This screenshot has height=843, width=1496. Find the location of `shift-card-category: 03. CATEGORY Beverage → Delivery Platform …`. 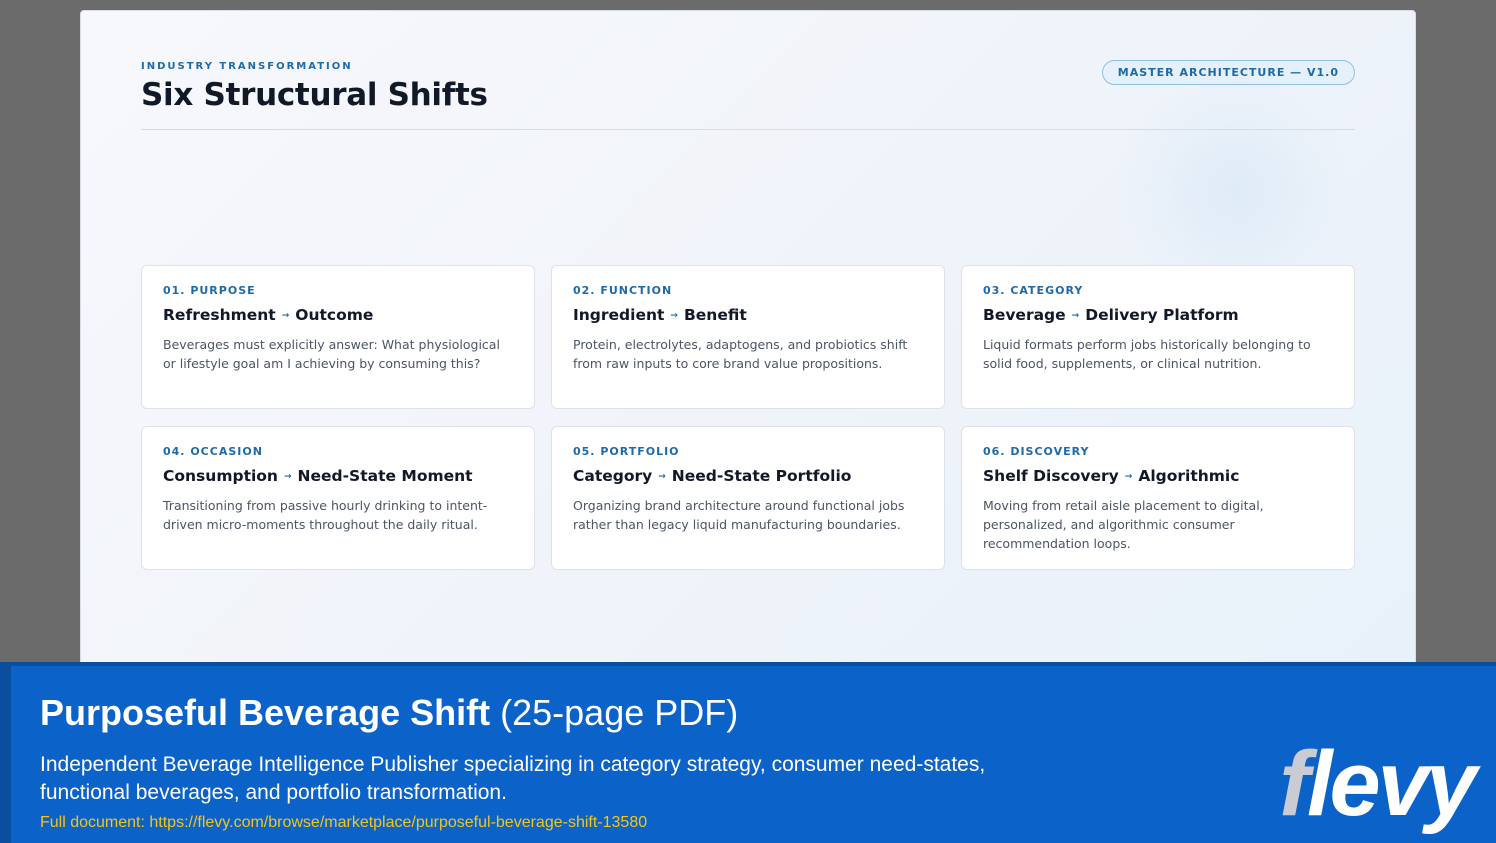

shift-card-category: 03. CATEGORY Beverage → Delivery Platform … is located at coordinates (1158, 337).